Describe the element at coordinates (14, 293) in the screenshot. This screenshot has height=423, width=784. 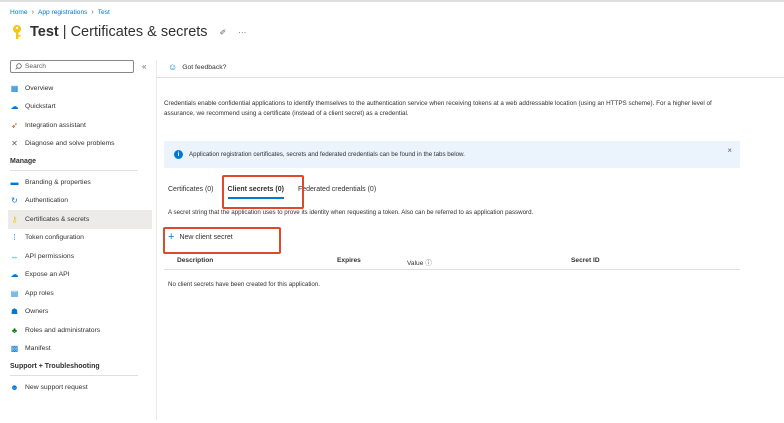
I see `app-roles-icon: ▤` at that location.